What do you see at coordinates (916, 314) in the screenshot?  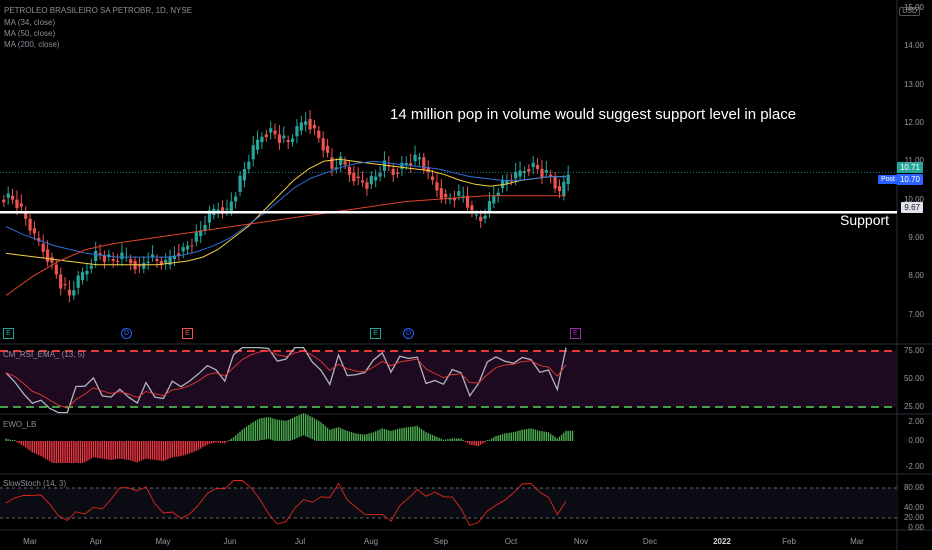 I see `price-axis-label: 7.00` at bounding box center [916, 314].